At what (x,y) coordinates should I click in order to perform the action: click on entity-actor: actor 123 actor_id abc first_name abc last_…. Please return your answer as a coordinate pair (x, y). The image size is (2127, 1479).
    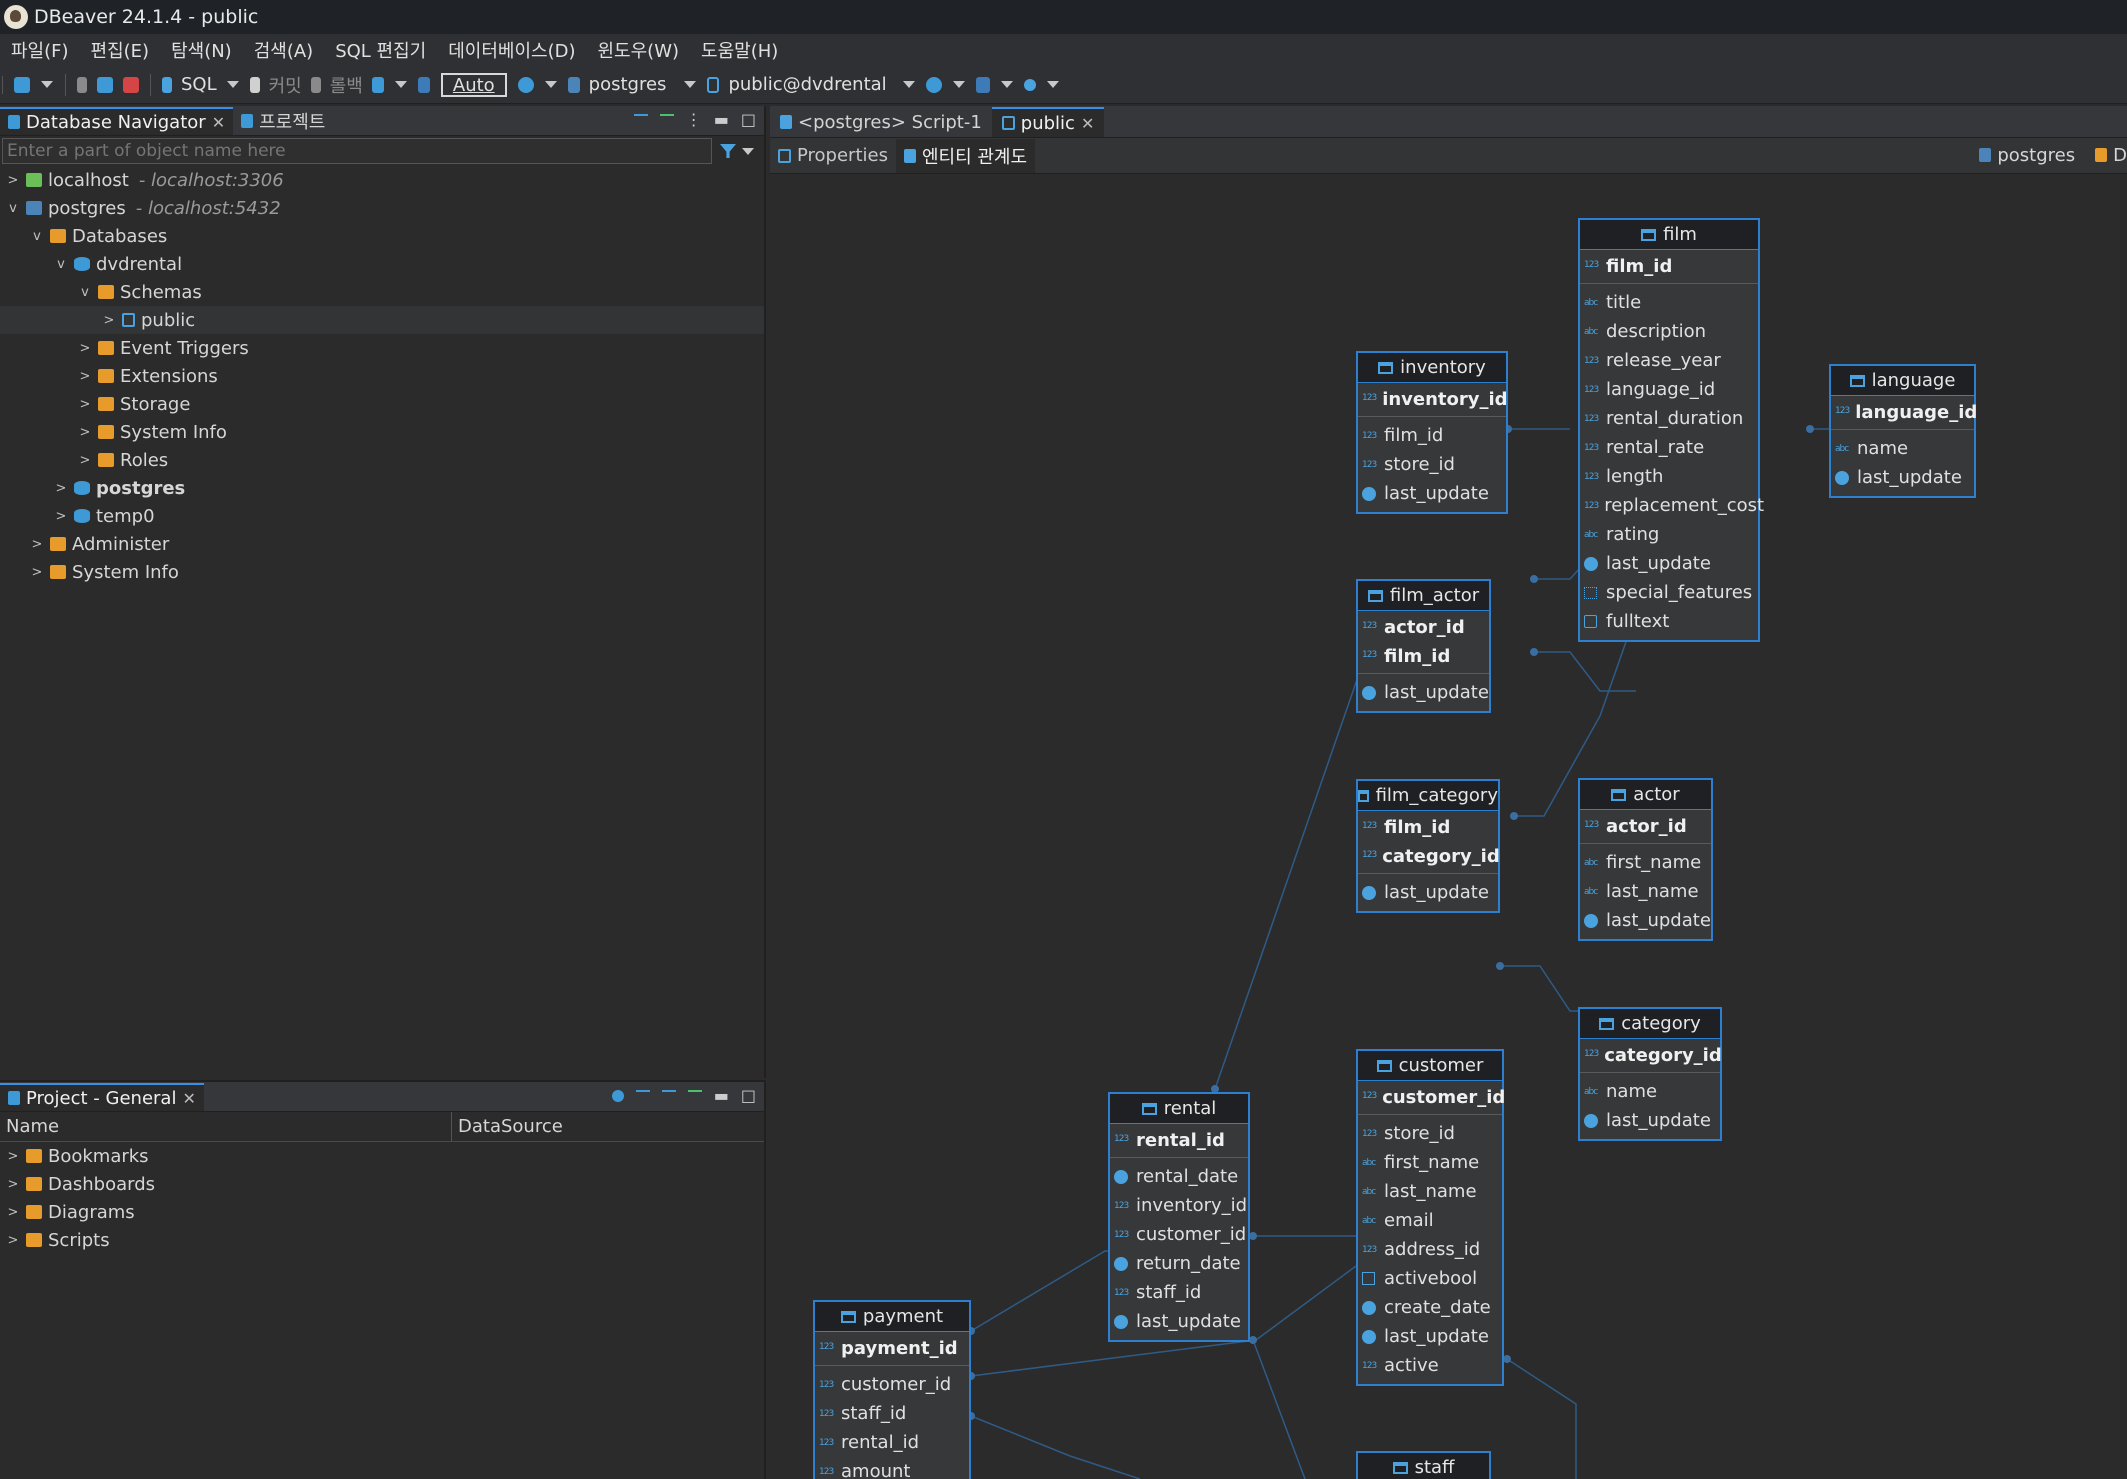
    Looking at the image, I should click on (1645, 859).